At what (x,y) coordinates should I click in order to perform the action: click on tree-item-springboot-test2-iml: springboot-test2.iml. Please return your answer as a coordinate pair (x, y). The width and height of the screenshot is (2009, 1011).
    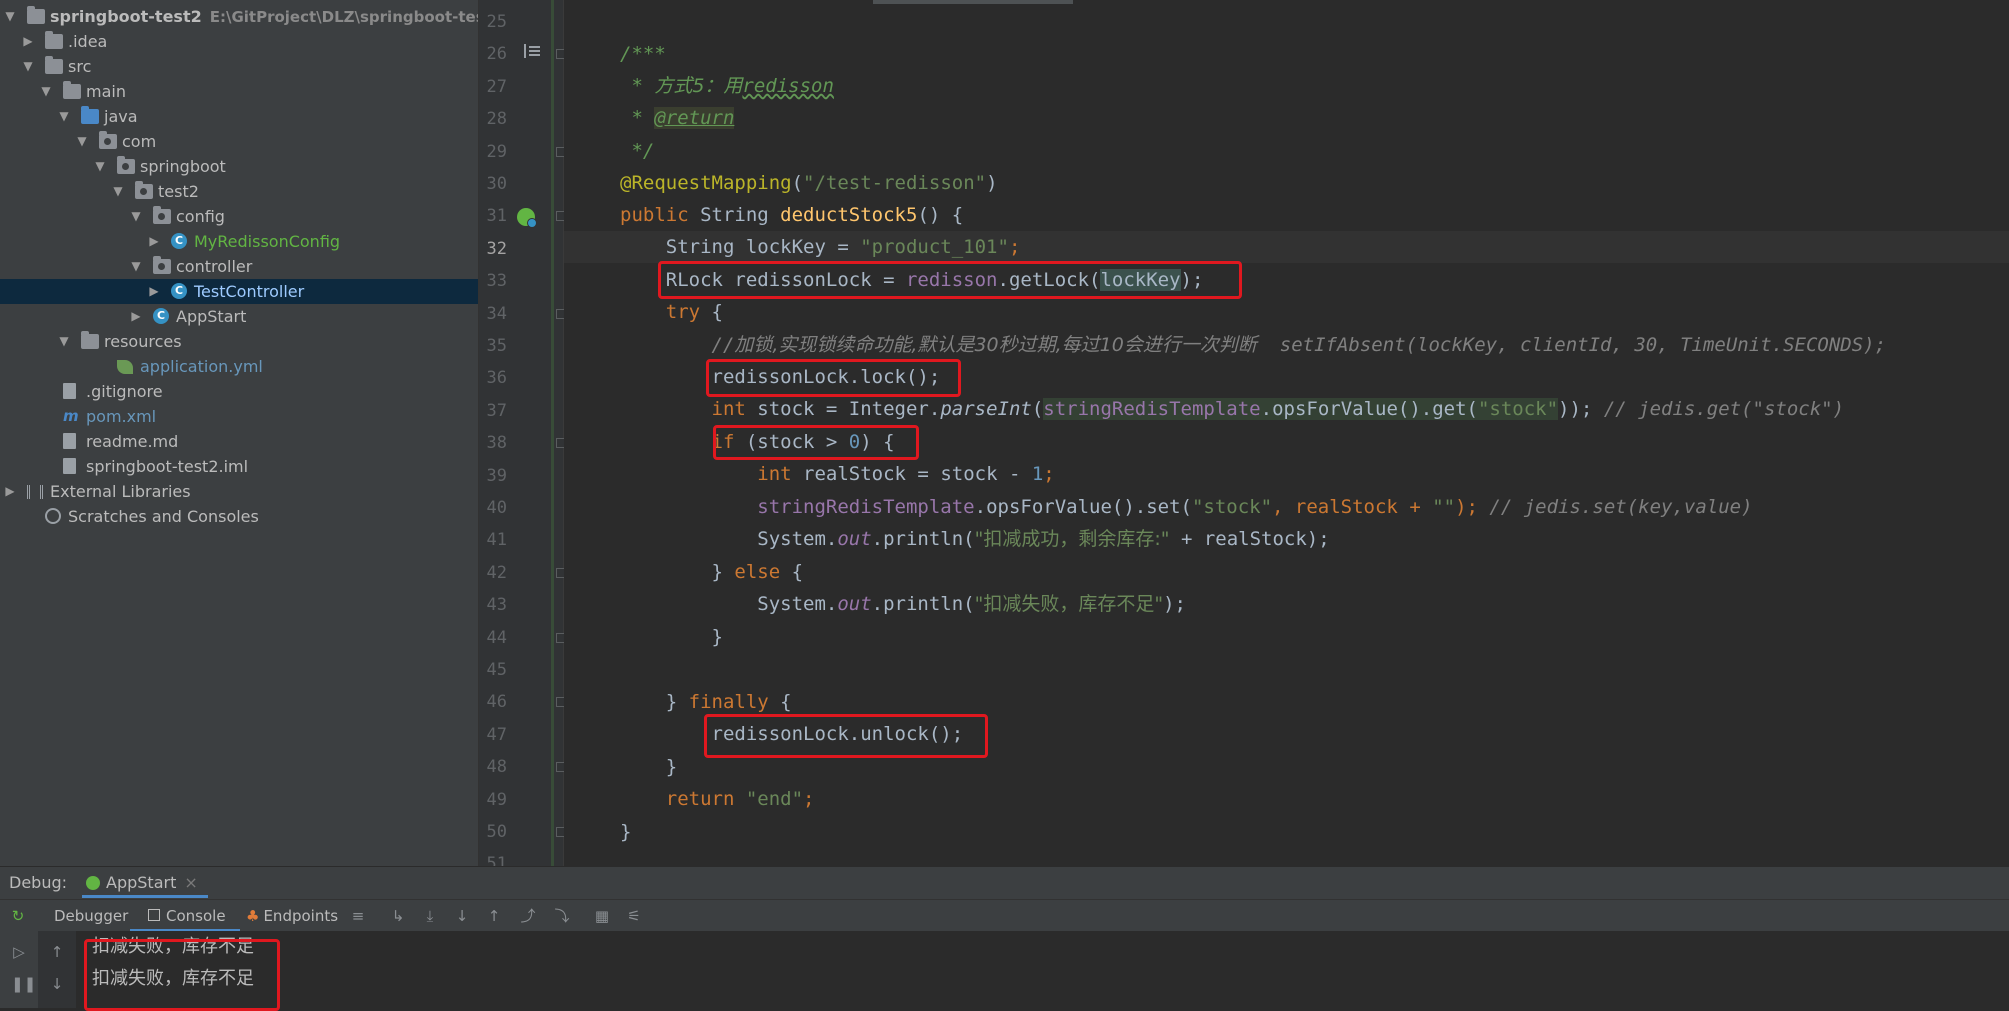
    Looking at the image, I should click on (239, 466).